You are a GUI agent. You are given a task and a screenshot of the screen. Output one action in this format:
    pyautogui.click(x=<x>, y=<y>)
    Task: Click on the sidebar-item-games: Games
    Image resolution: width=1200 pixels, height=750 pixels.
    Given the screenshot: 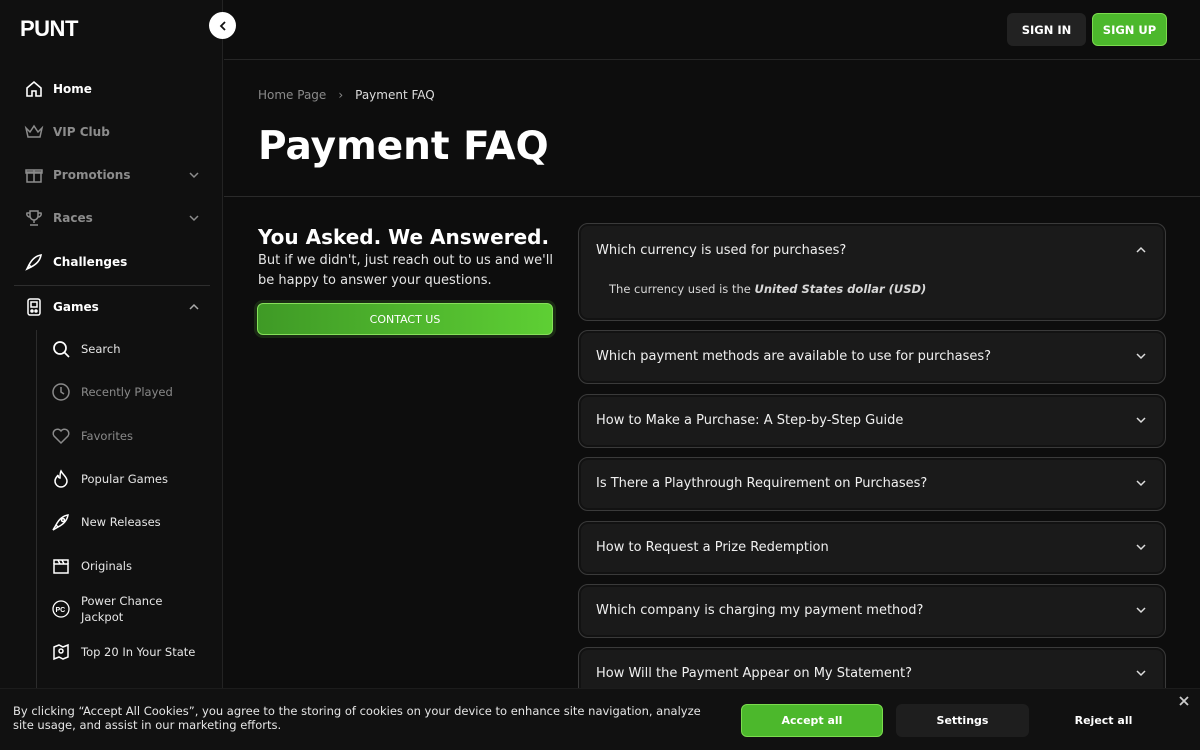 What is the action you would take?
    pyautogui.click(x=112, y=307)
    